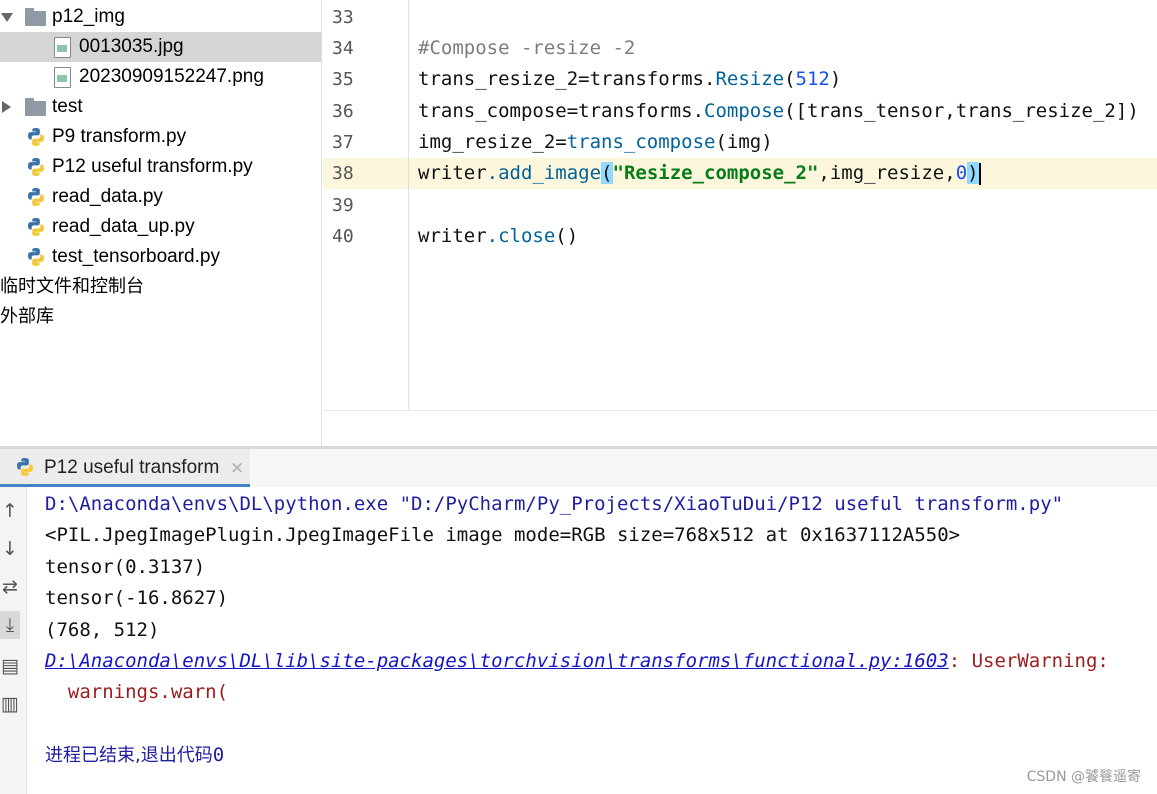 This screenshot has width=1157, height=794. I want to click on line-number-gutter: 33 34 35 36 37 38 39 40, so click(366, 205).